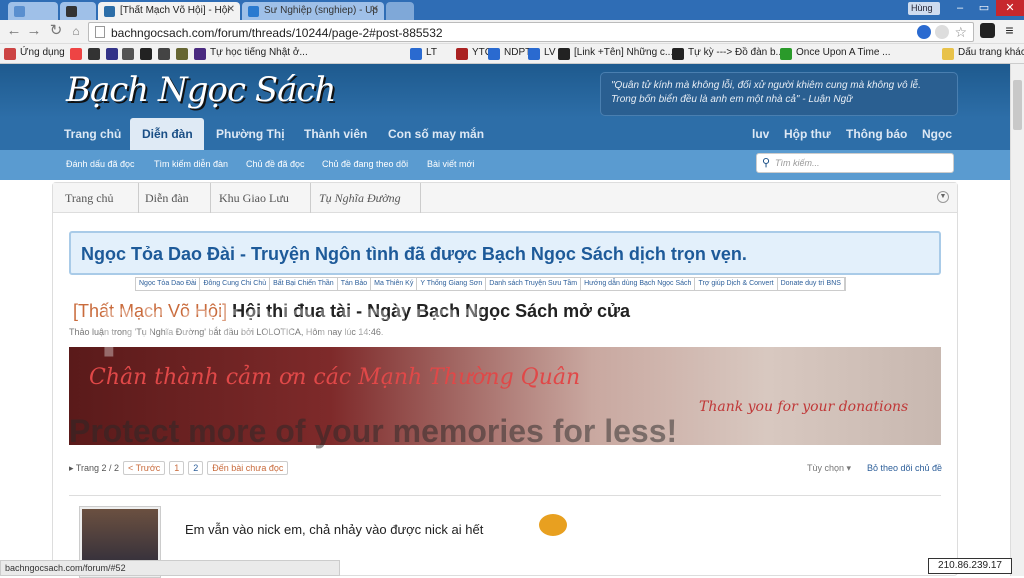 This screenshot has width=1024, height=578. I want to click on scrollbar, so click(1017, 320).